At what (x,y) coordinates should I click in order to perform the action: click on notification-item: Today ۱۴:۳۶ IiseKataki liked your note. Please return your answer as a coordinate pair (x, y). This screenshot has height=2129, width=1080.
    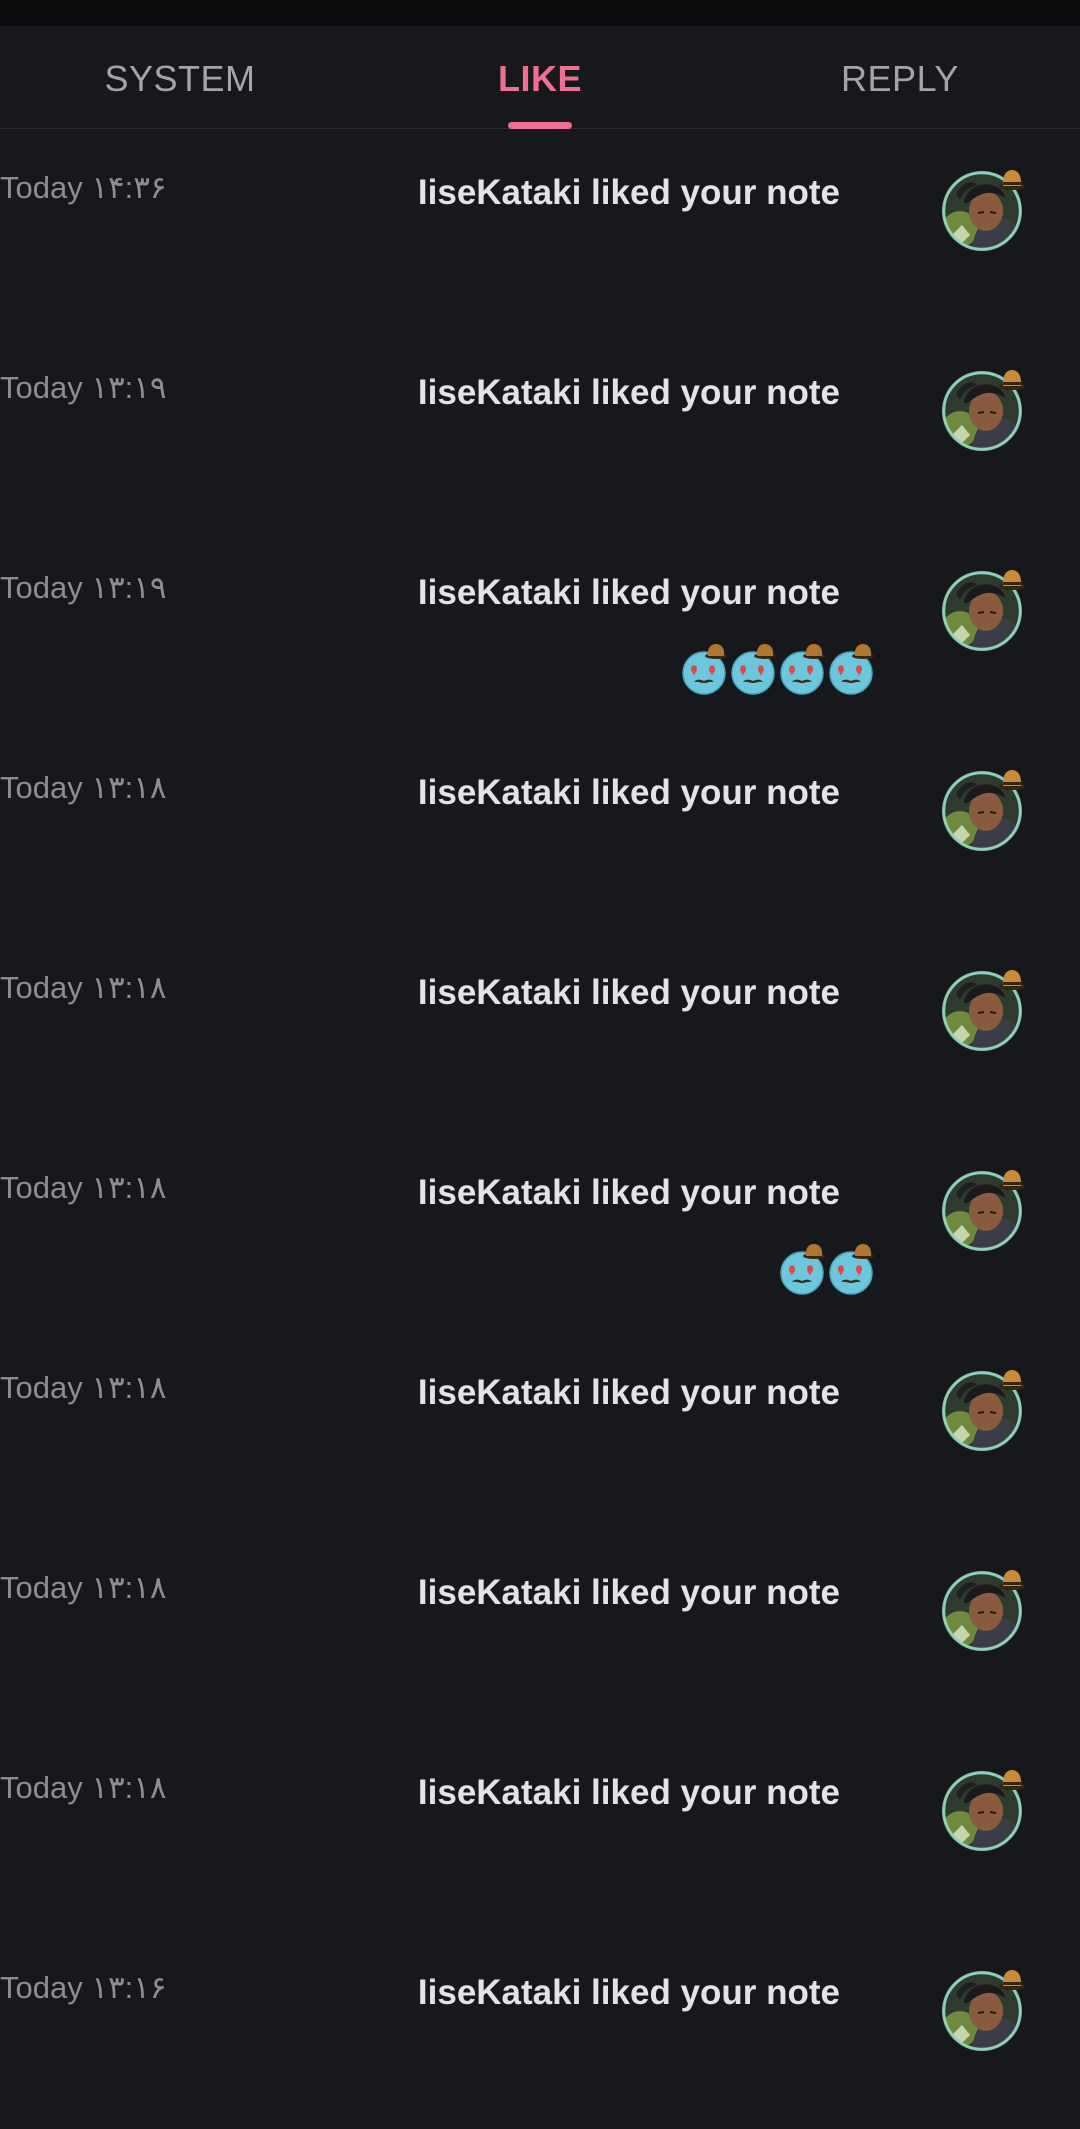
    Looking at the image, I should click on (540, 229).